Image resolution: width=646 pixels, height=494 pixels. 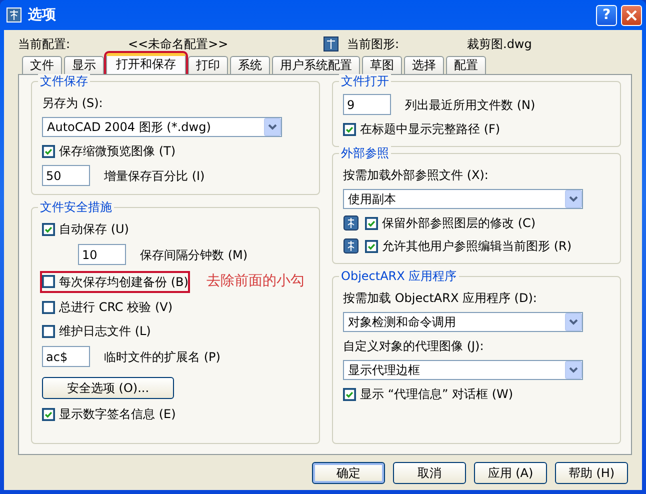 What do you see at coordinates (510, 473) in the screenshot?
I see `dialog-button: 应用 (A)` at bounding box center [510, 473].